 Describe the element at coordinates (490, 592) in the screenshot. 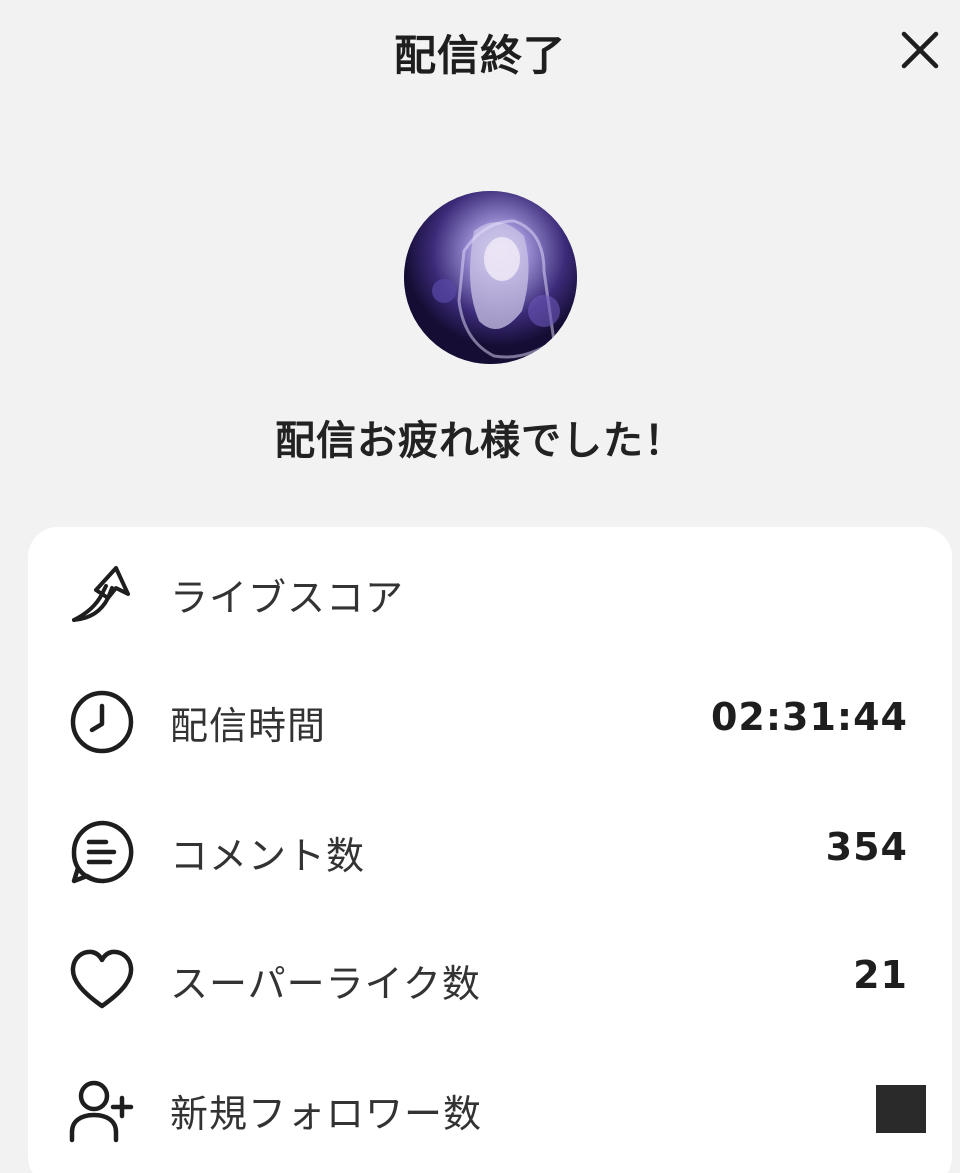

I see `stat-row-live-score: ライブスコア` at that location.